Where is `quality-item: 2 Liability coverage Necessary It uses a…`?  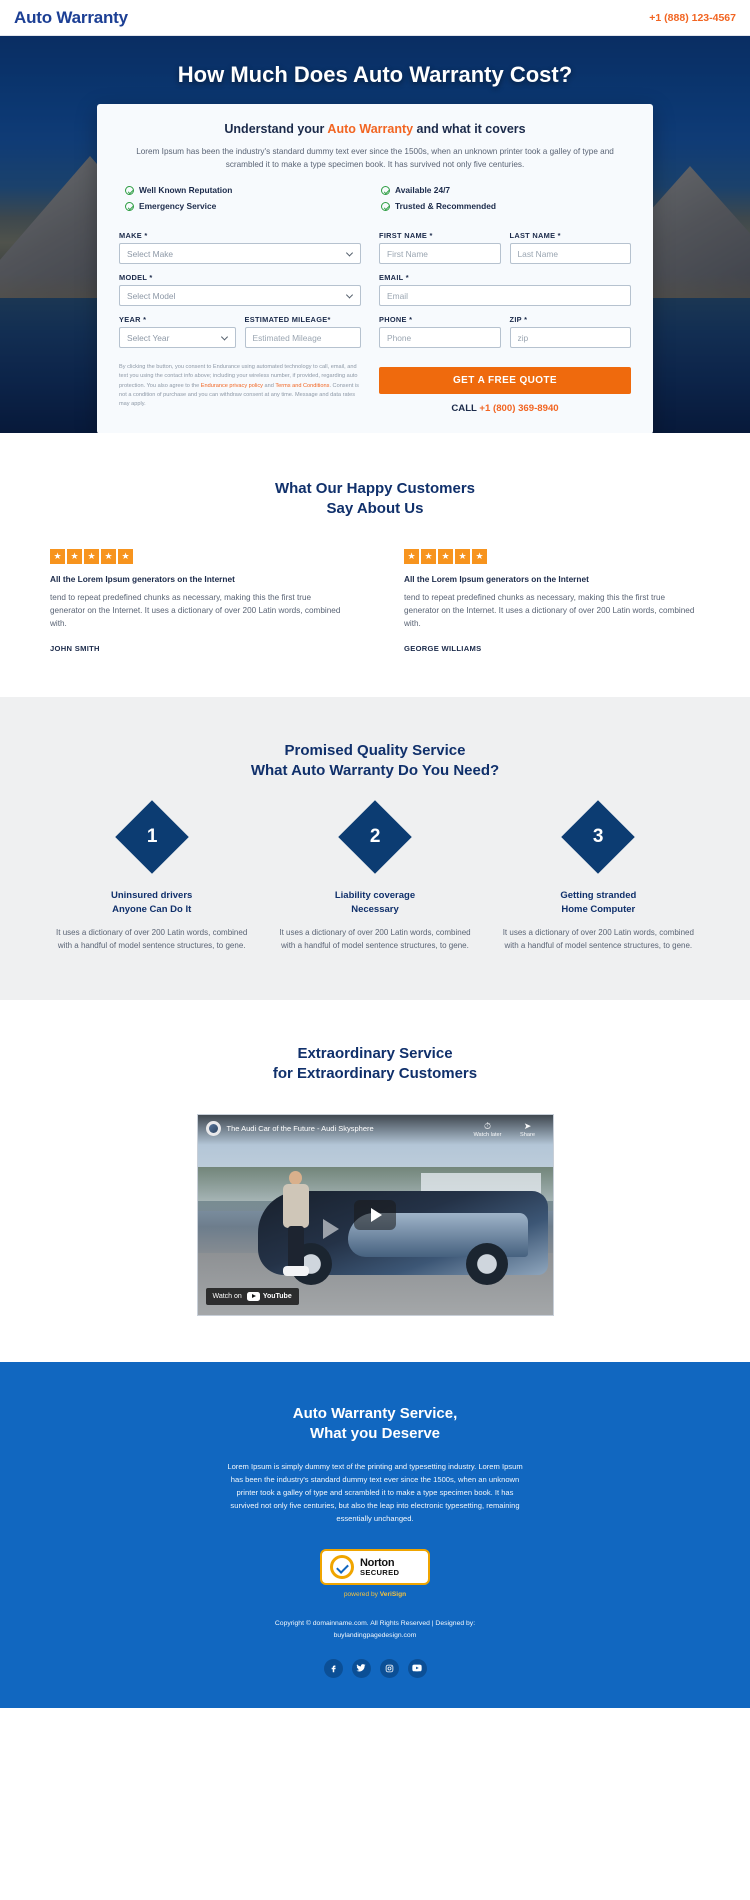
quality-item: 2 Liability coverage Necessary It uses a… is located at coordinates (374, 876).